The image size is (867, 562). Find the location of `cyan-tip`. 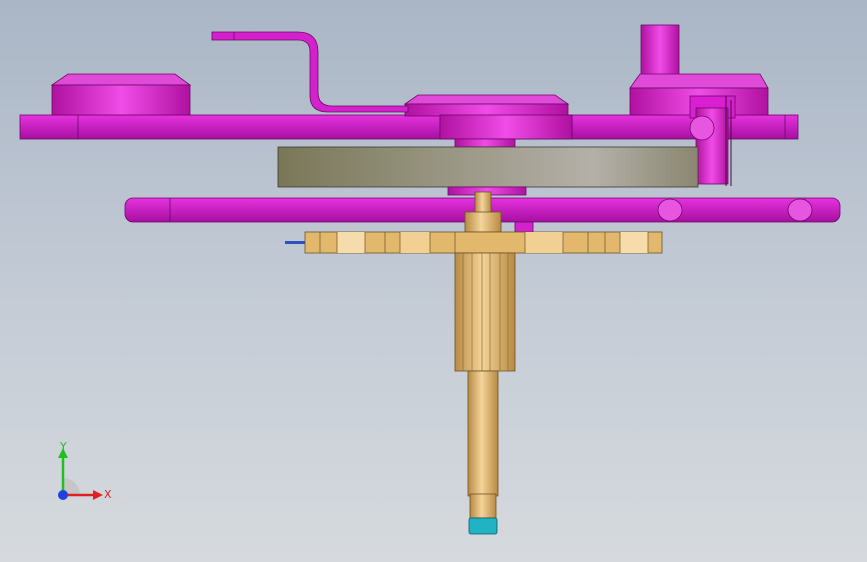

cyan-tip is located at coordinates (483, 526).